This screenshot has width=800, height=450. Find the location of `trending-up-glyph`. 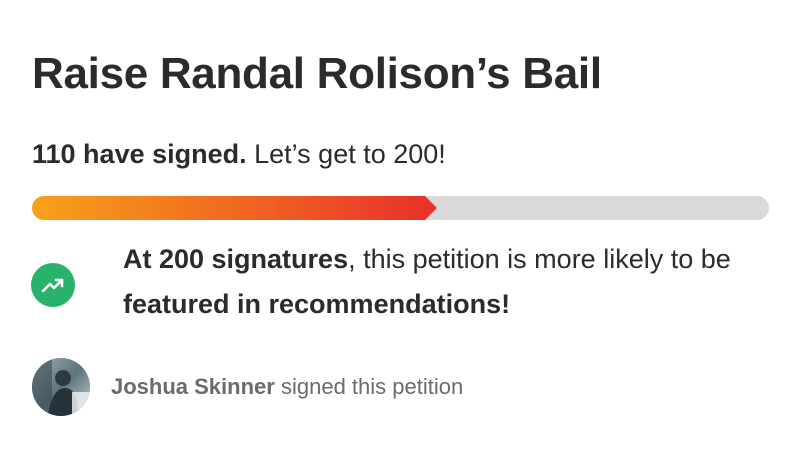

trending-up-glyph is located at coordinates (52, 285).